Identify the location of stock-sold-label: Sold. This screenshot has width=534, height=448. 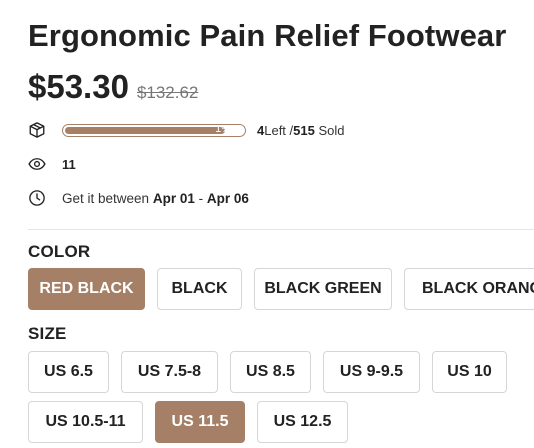
(331, 130).